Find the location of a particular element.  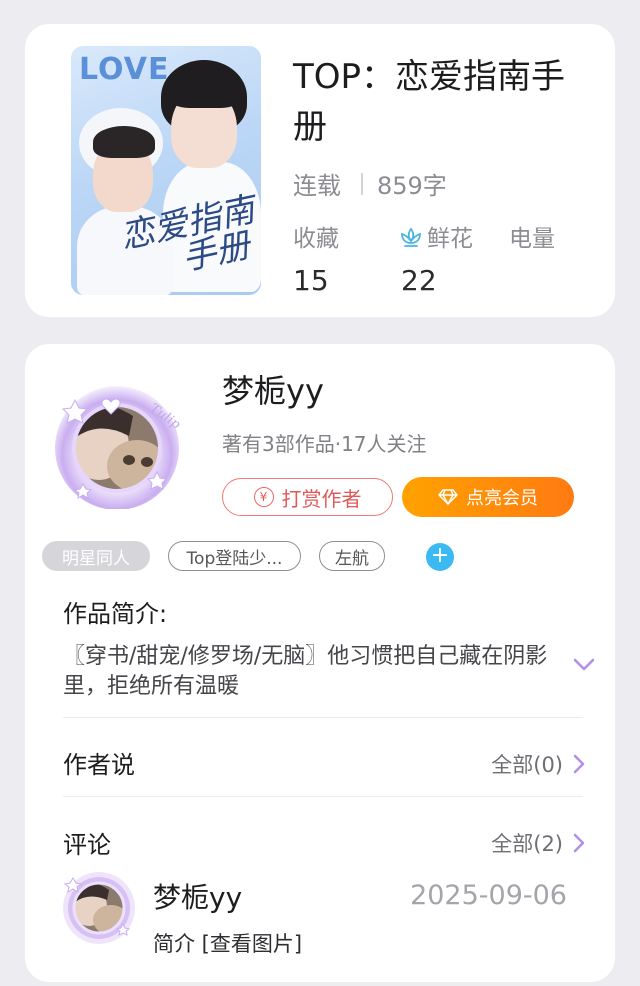

author-name: 梦栀yy is located at coordinates (273, 389).